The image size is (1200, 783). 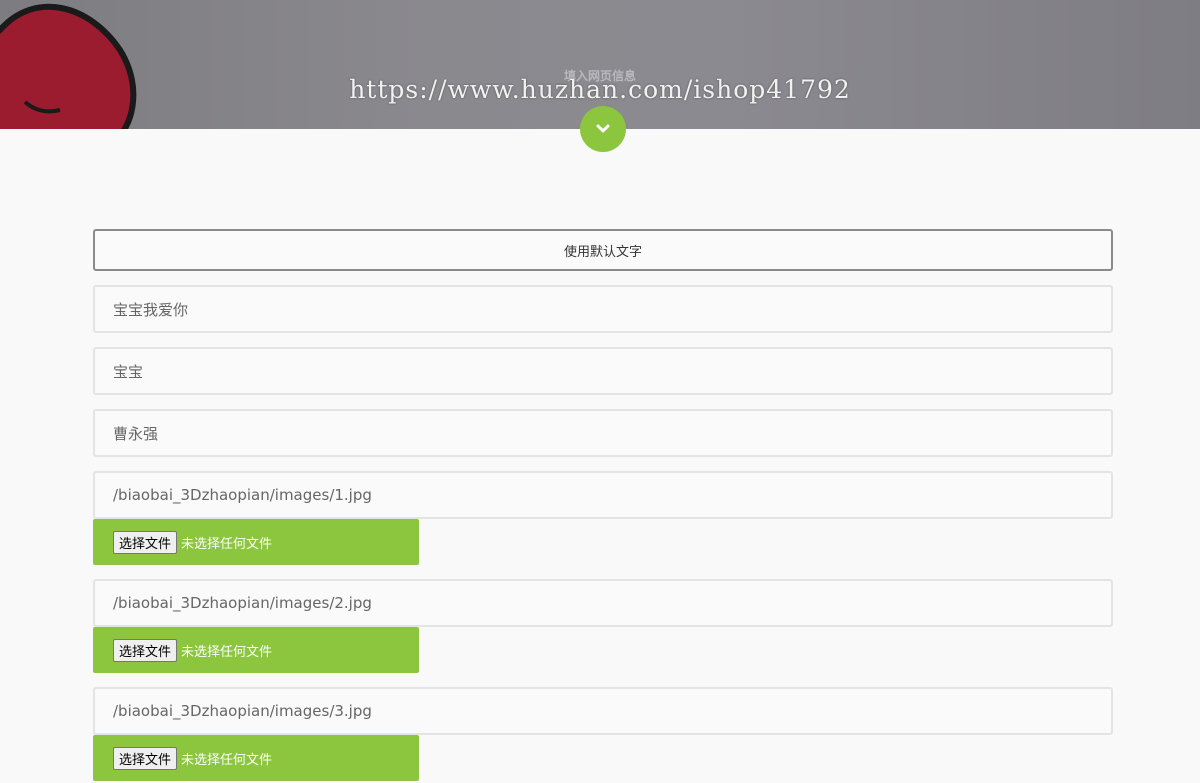 I want to click on field-value: 曹永强, so click(x=136, y=433).